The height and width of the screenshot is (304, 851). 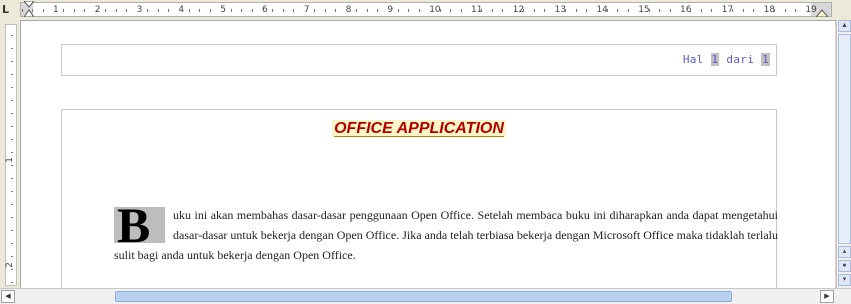 I want to click on horizontal-scrollbar: ◀ ▶, so click(x=425, y=296).